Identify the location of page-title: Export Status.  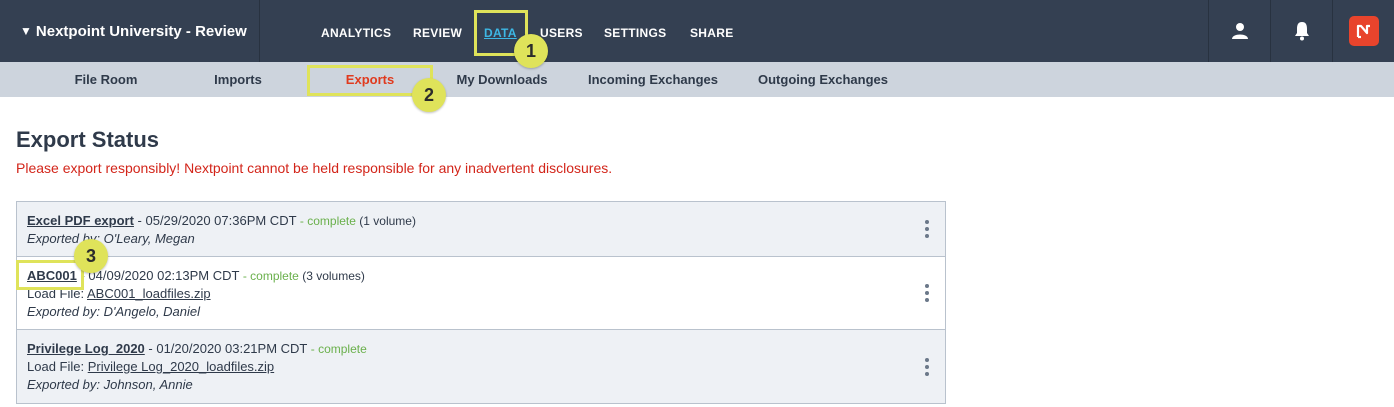
(88, 139).